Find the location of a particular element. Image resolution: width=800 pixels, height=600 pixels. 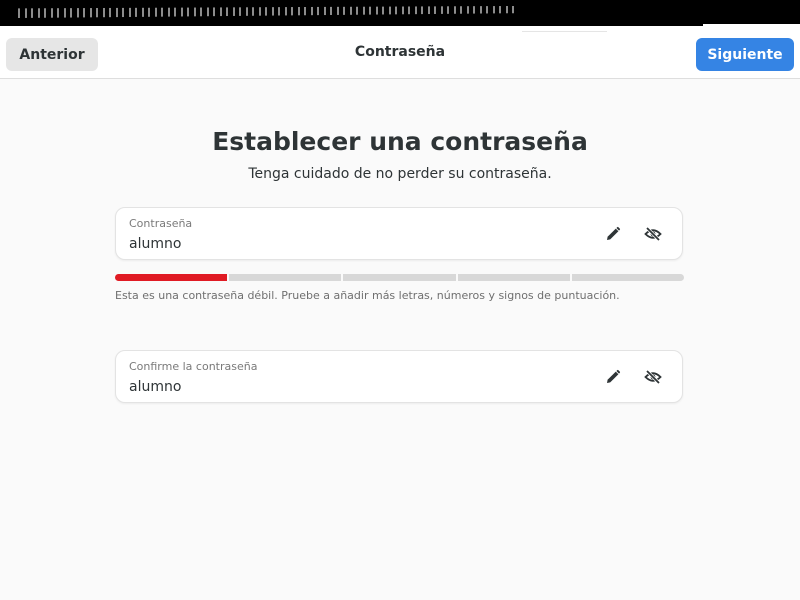

confirm-password-label: Confirme la contraseña is located at coordinates (193, 366).